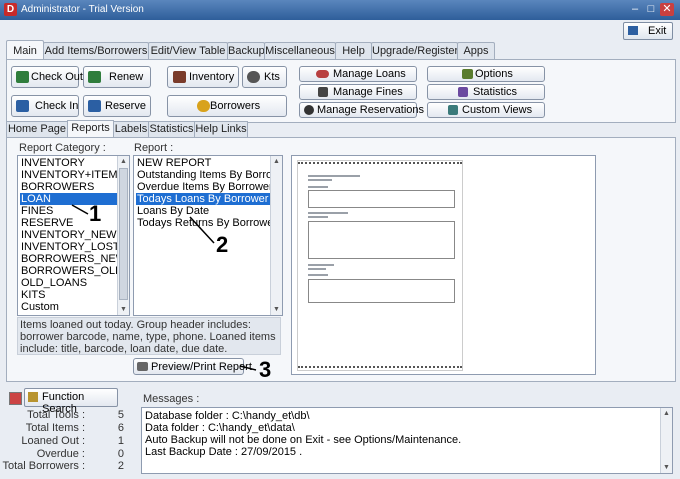 The height and width of the screenshot is (479, 680). What do you see at coordinates (380, 265) in the screenshot?
I see `preview-page` at bounding box center [380, 265].